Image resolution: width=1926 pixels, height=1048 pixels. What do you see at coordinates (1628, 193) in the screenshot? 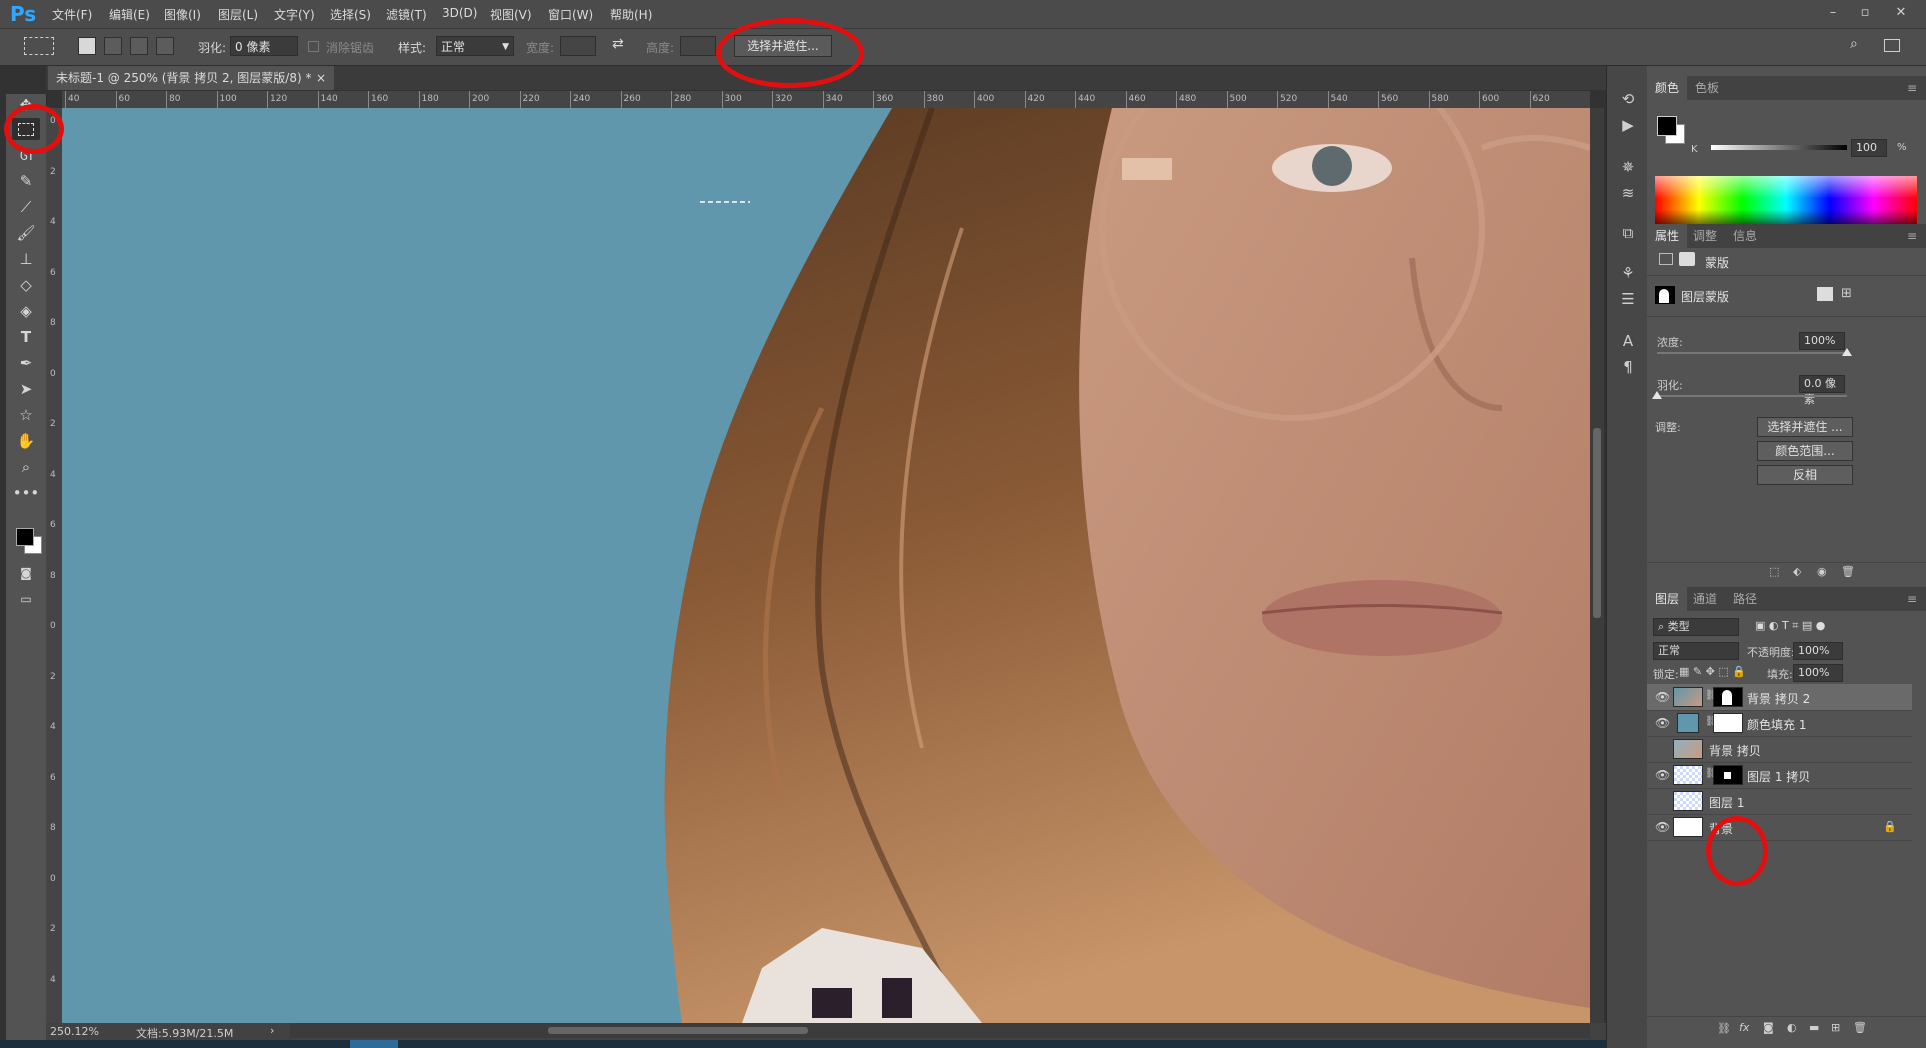
I see `brushes-icon: ≋` at bounding box center [1628, 193].